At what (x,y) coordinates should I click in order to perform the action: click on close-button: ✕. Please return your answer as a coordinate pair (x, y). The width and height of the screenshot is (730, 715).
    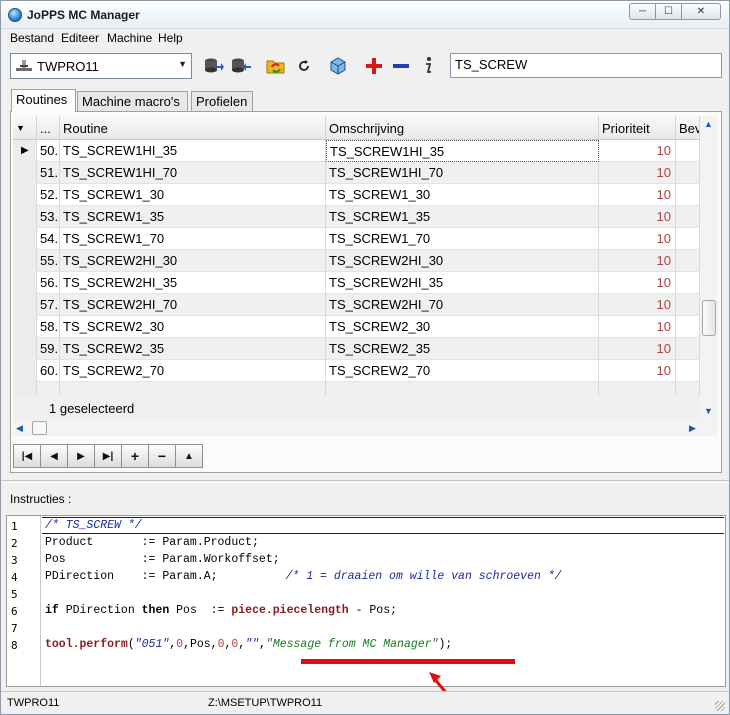
    Looking at the image, I should click on (701, 11).